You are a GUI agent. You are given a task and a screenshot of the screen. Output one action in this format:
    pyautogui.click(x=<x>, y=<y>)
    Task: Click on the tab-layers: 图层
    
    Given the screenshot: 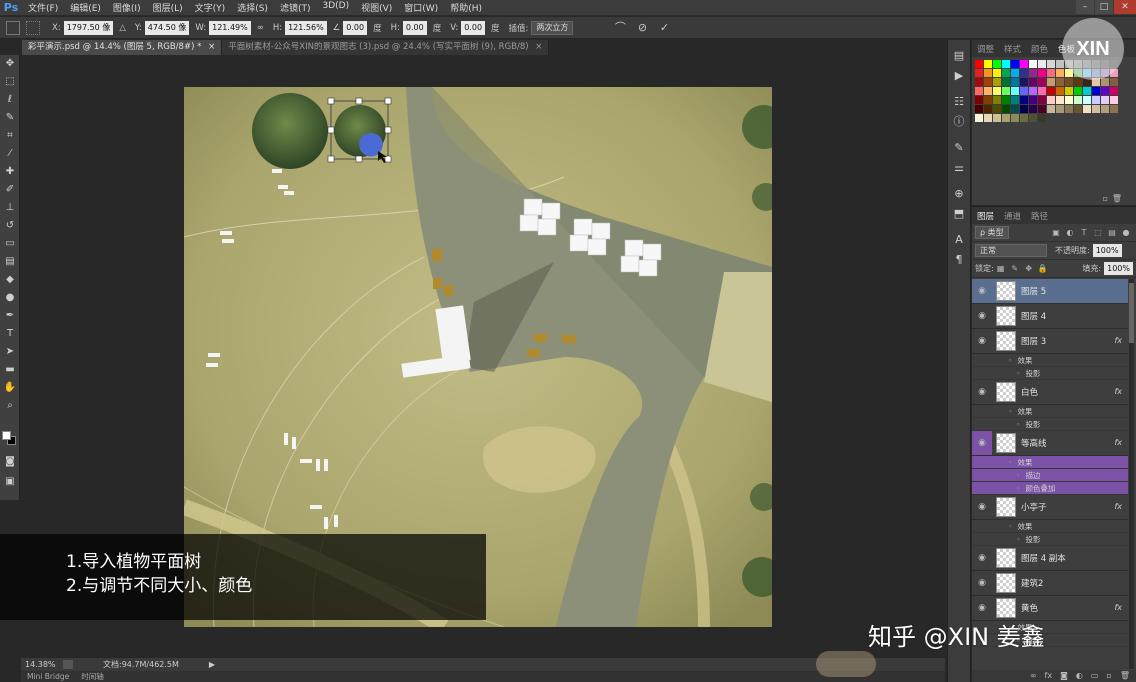 What is the action you would take?
    pyautogui.click(x=985, y=216)
    